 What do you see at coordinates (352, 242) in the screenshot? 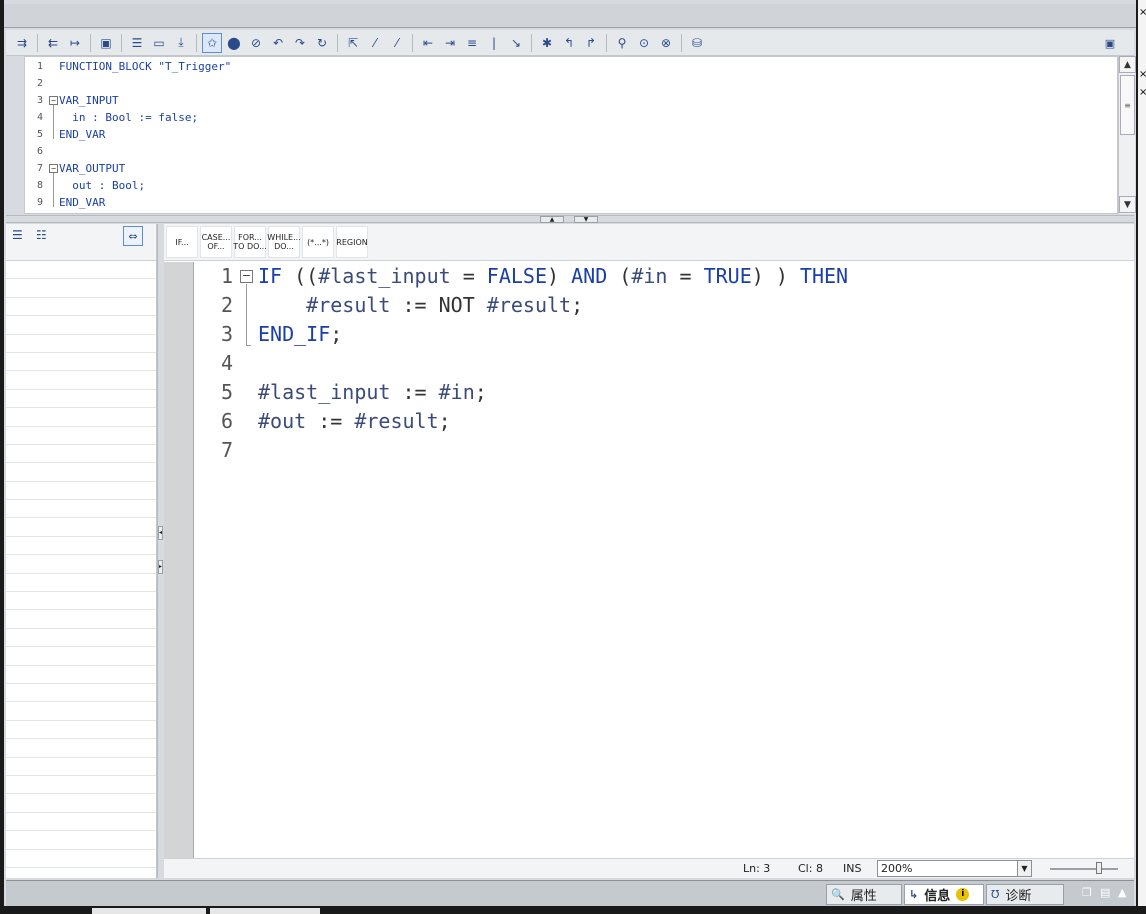
I see `snippet-button: REGION` at bounding box center [352, 242].